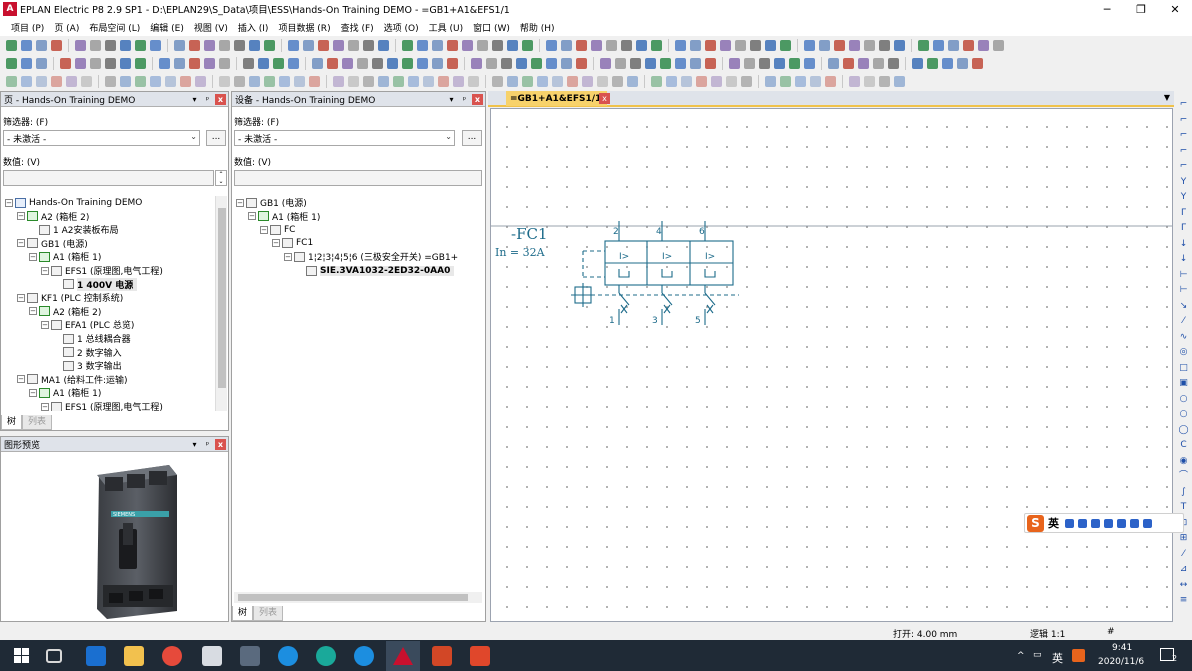 The width and height of the screenshot is (1192, 671). Describe the element at coordinates (604, 98) in the screenshot. I see `document-tab-close-button: x` at that location.